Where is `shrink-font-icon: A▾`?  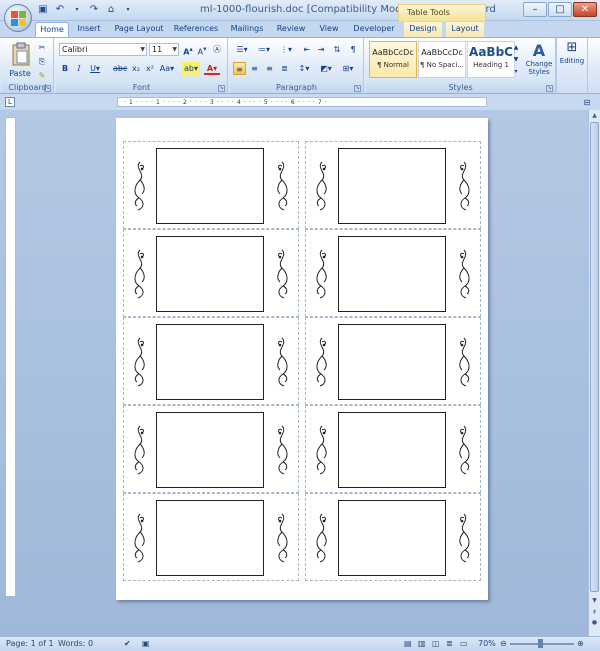
shrink-font-icon: A▾ is located at coordinates (202, 50).